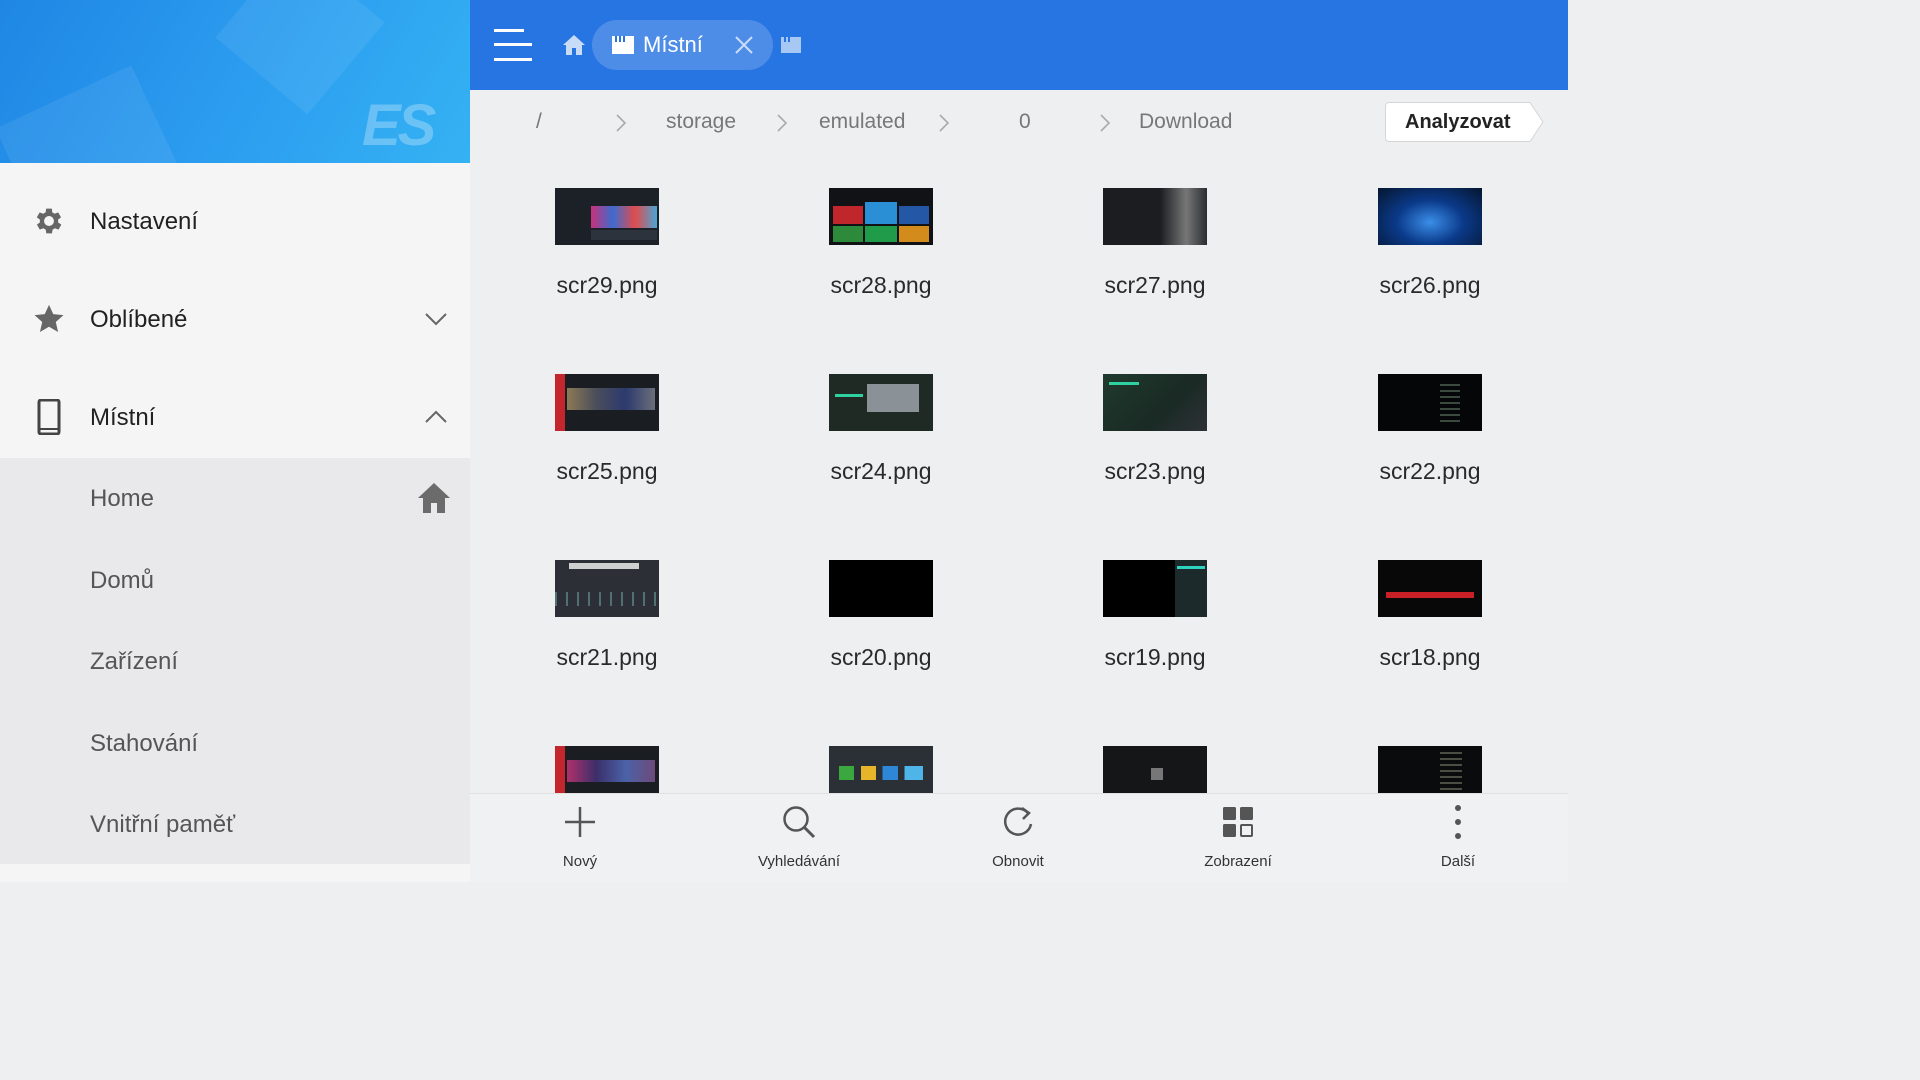  I want to click on file-item: scr27.png, so click(1155, 241).